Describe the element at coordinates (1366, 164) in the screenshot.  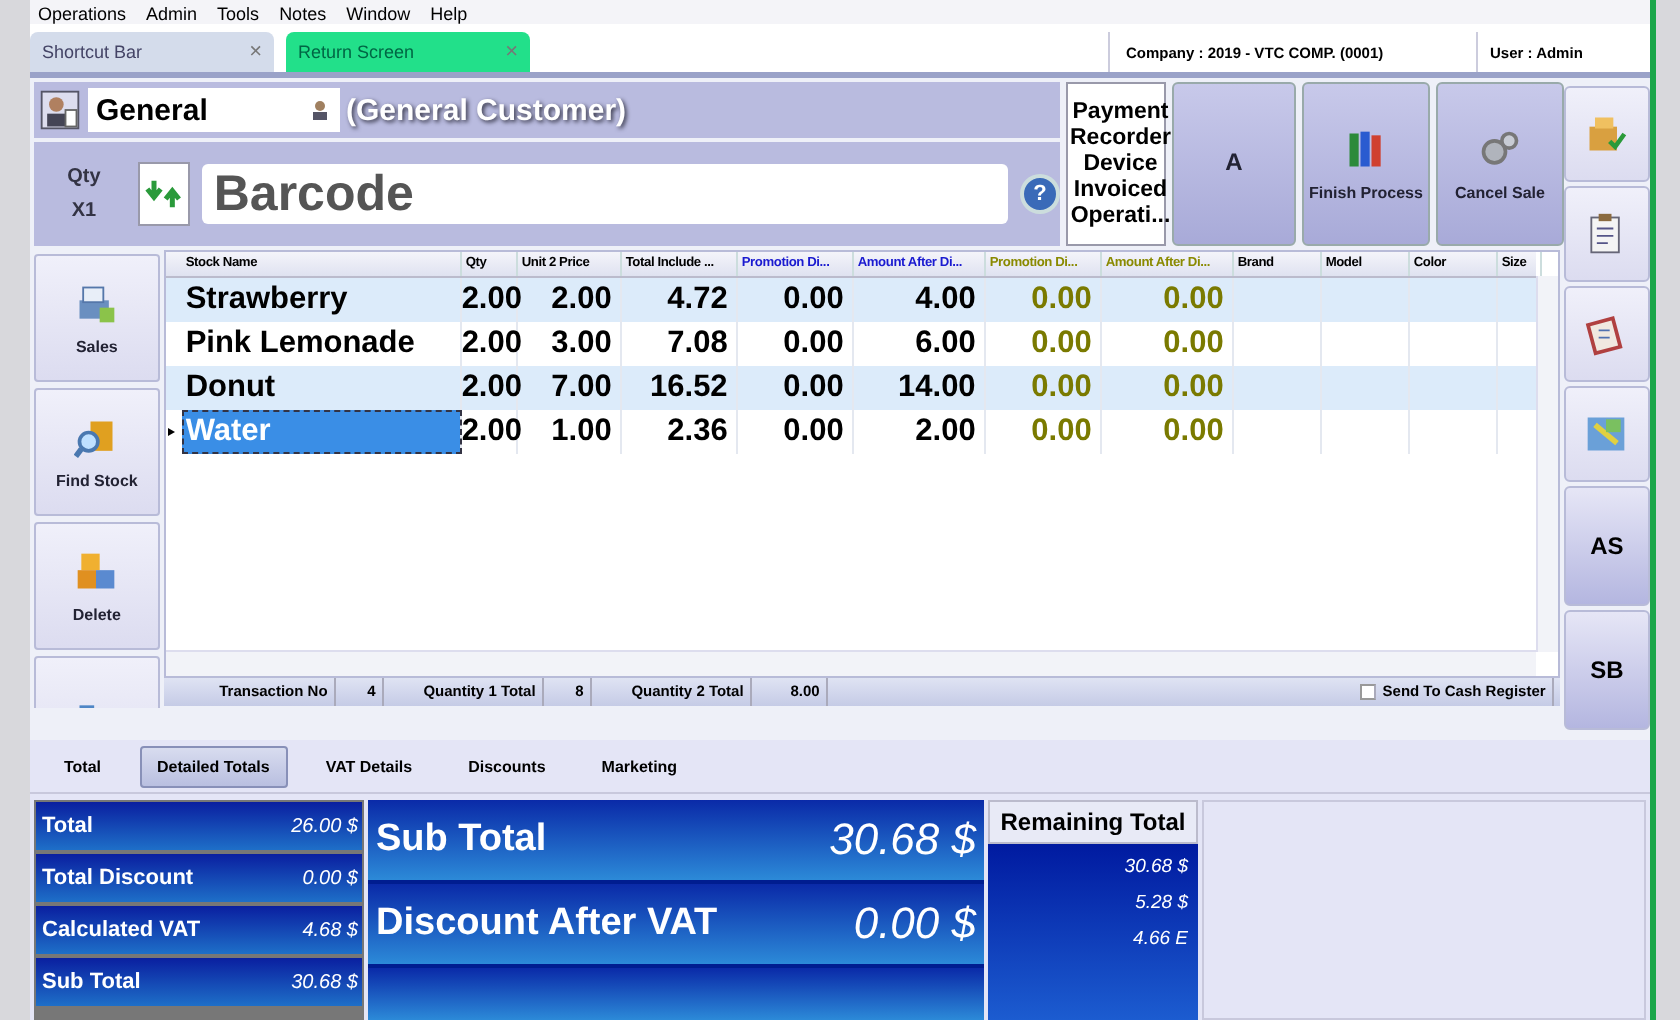
I see `action-button: Finish Process` at that location.